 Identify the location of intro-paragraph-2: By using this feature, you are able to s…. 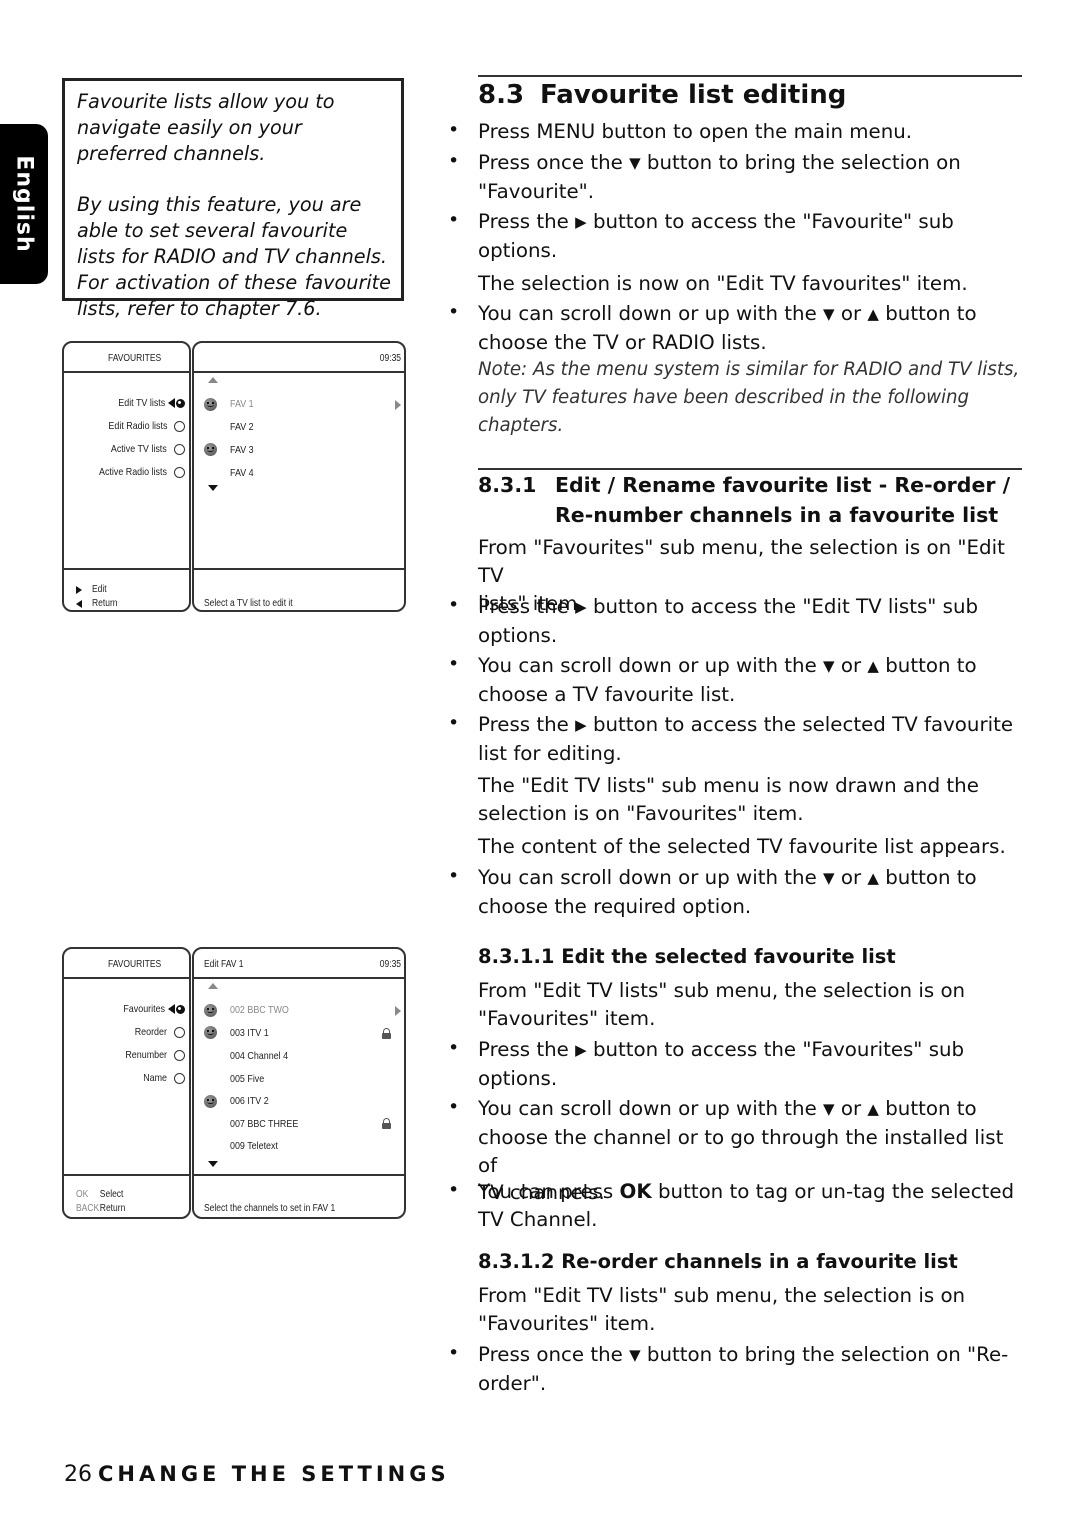
(232, 230).